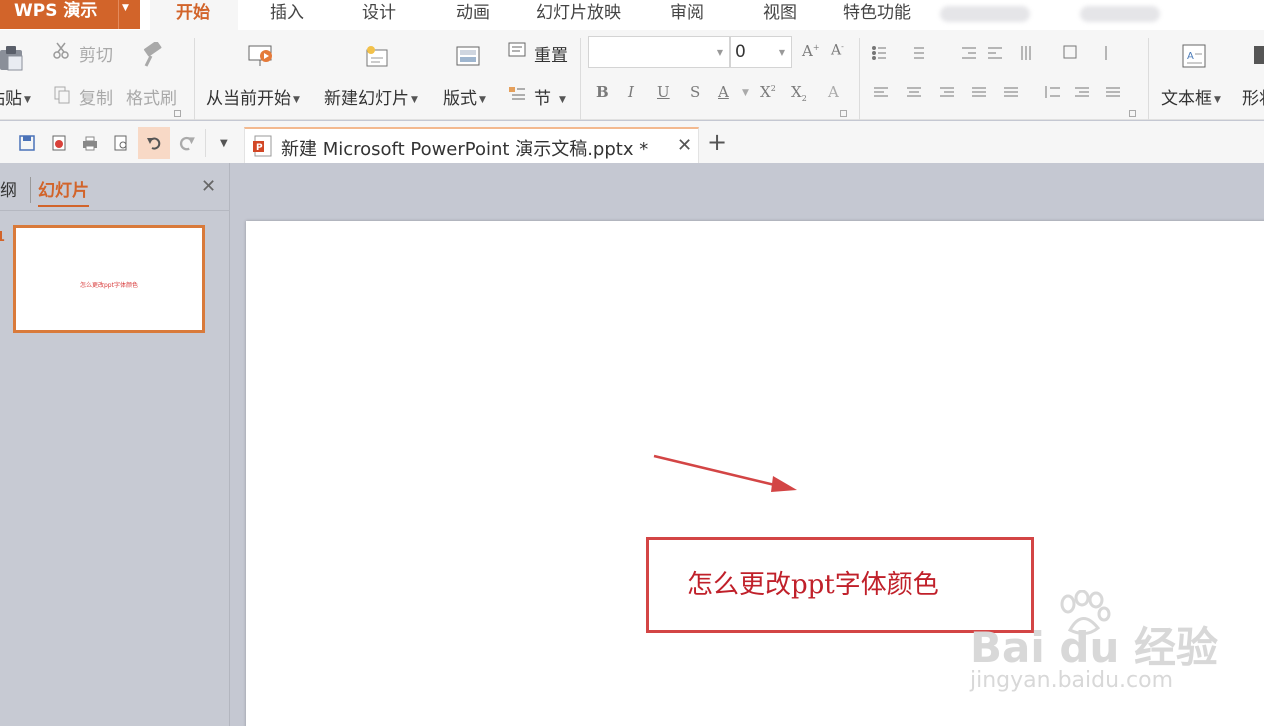  Describe the element at coordinates (296, 100) in the screenshot. I see `from-current-dropdown-icon: ▼` at that location.